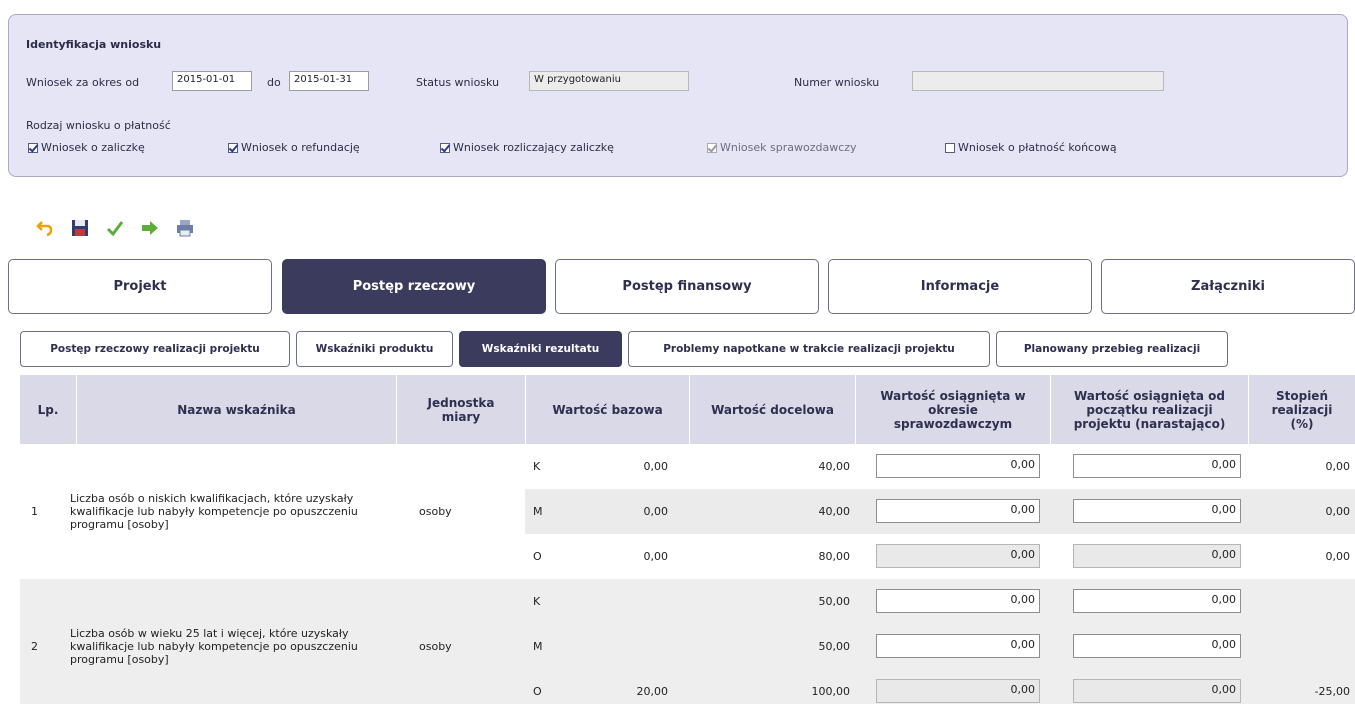 This screenshot has height=704, width=1355. I want to click on type-checkbox-2: Wniosek rozliczający zaliczkę, so click(527, 147).